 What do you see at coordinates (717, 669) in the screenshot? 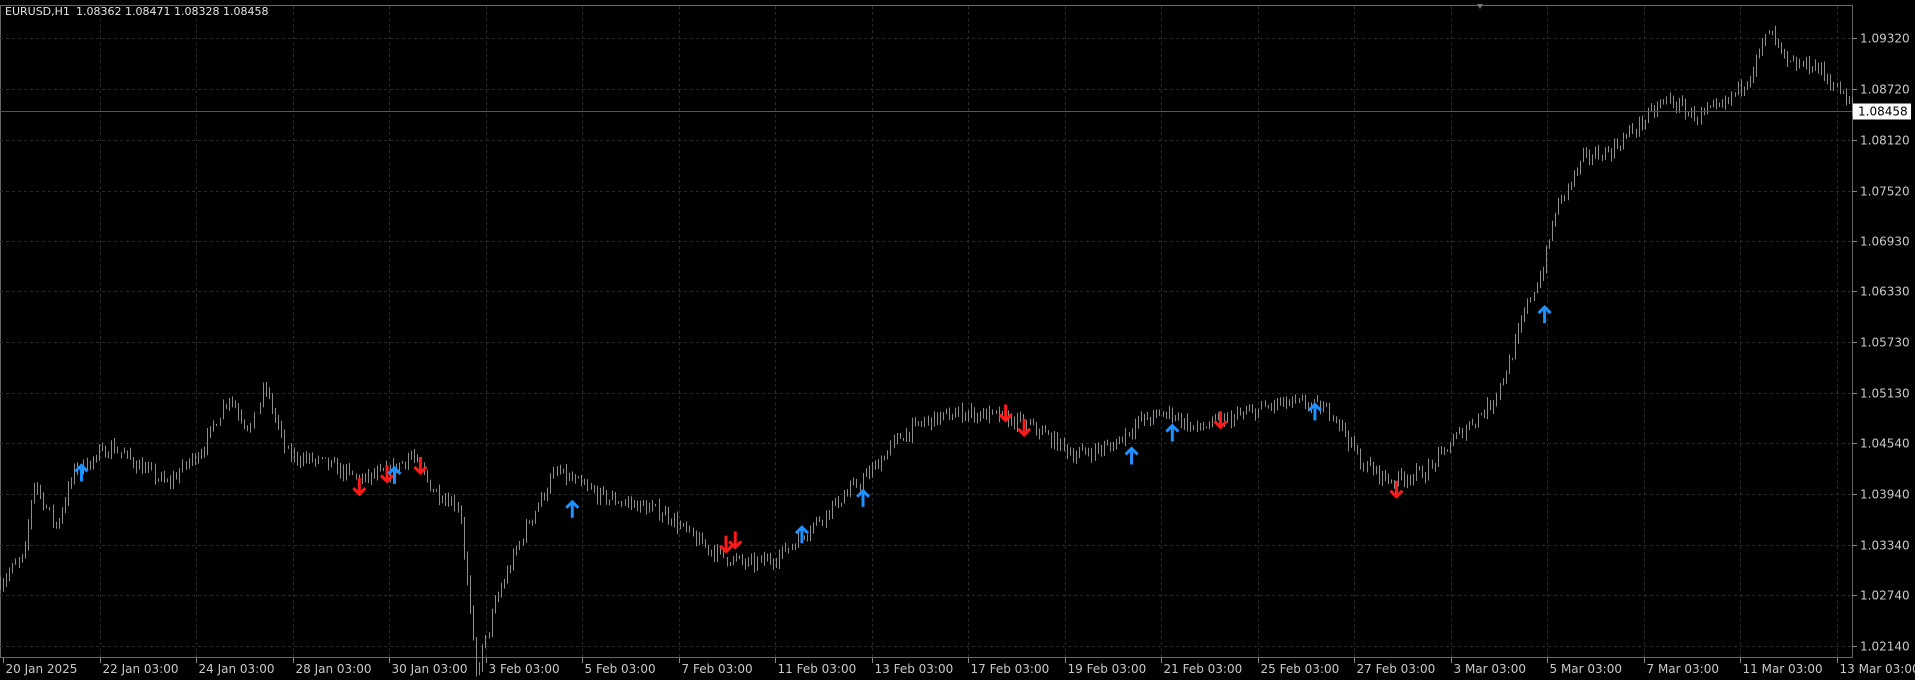
I see `x-tick-label: 7 Feb 03:00` at bounding box center [717, 669].